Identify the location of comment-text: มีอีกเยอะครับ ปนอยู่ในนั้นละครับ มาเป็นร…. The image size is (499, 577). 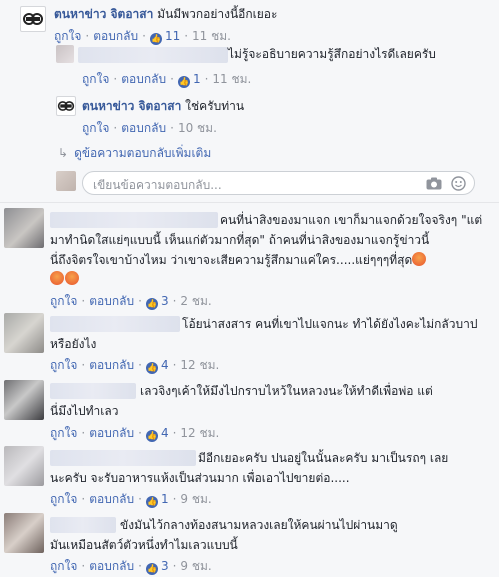
(323, 458).